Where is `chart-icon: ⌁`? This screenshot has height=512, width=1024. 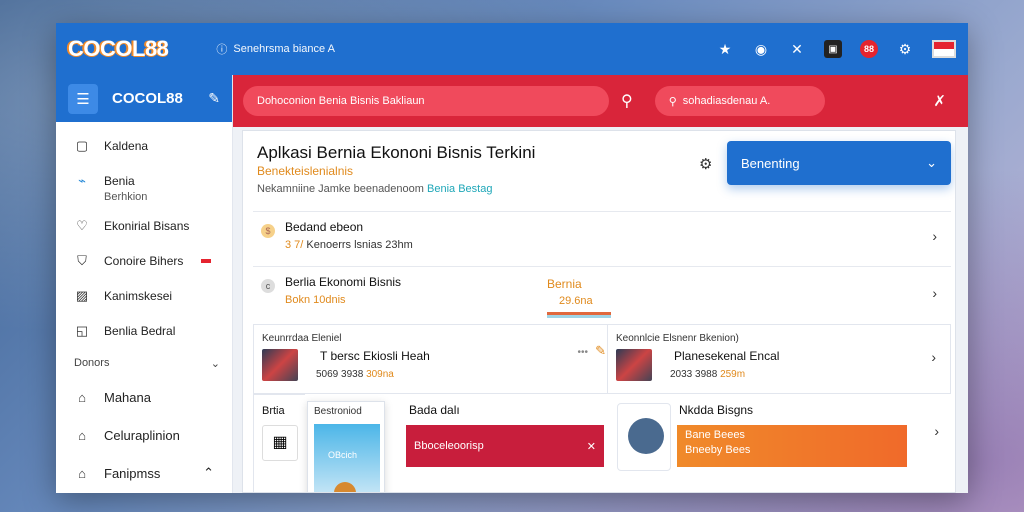 chart-icon: ⌁ is located at coordinates (82, 180).